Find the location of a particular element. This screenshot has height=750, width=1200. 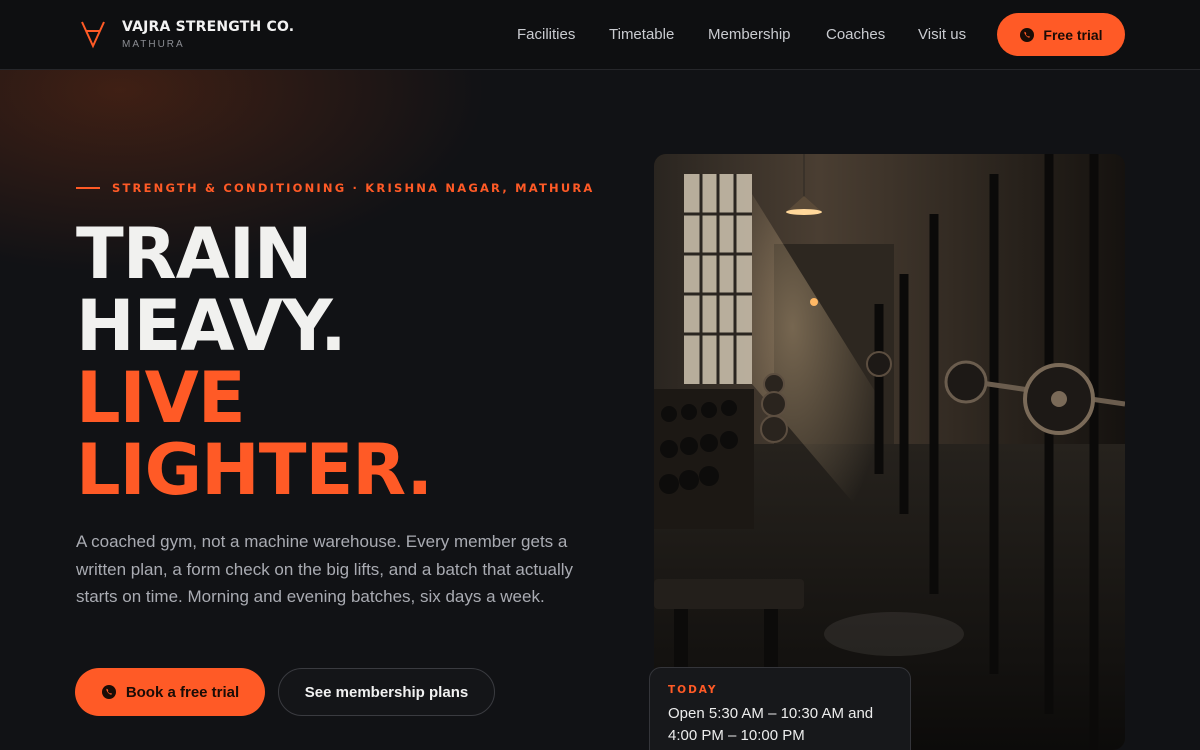

free-trial-label: Free trial is located at coordinates (1073, 34).